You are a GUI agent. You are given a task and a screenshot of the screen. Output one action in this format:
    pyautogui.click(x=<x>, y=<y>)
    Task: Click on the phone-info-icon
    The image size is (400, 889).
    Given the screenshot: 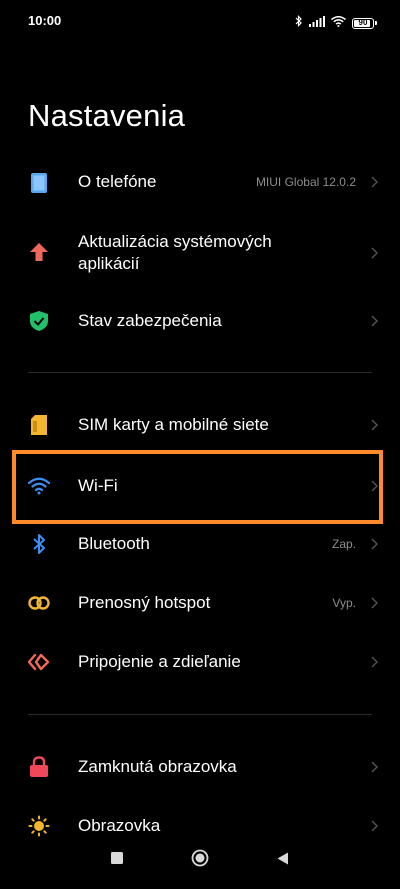 What is the action you would take?
    pyautogui.click(x=39, y=183)
    